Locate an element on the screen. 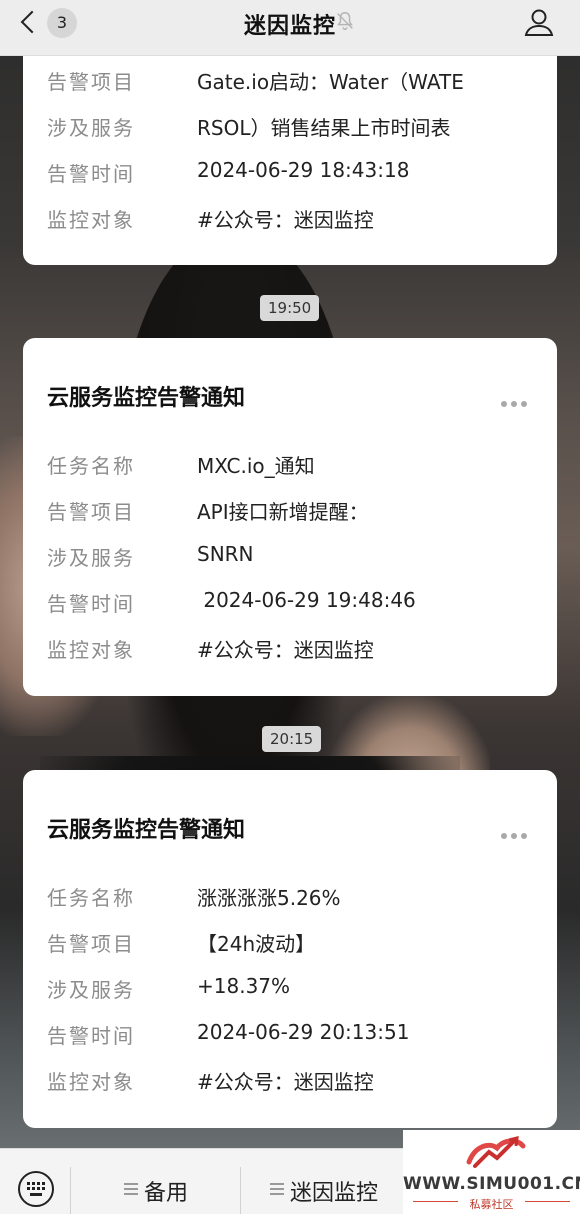 This screenshot has width=580, height=1214. timestamp: 20:15 is located at coordinates (292, 739).